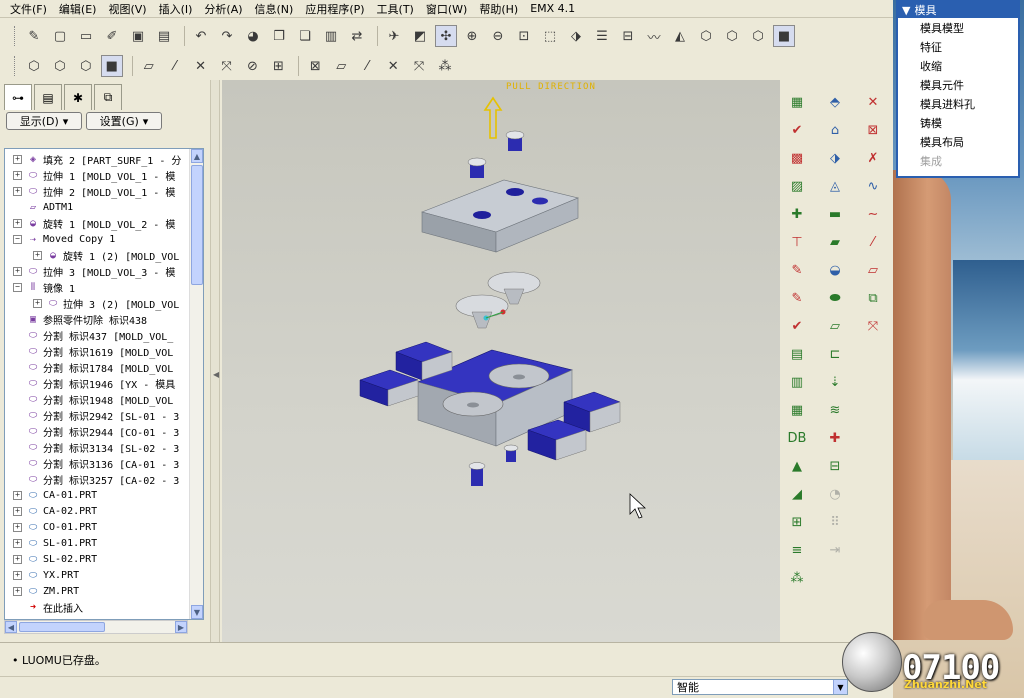 This screenshot has height=698, width=1024. I want to click on menu-item-feature: 特征, so click(958, 46).